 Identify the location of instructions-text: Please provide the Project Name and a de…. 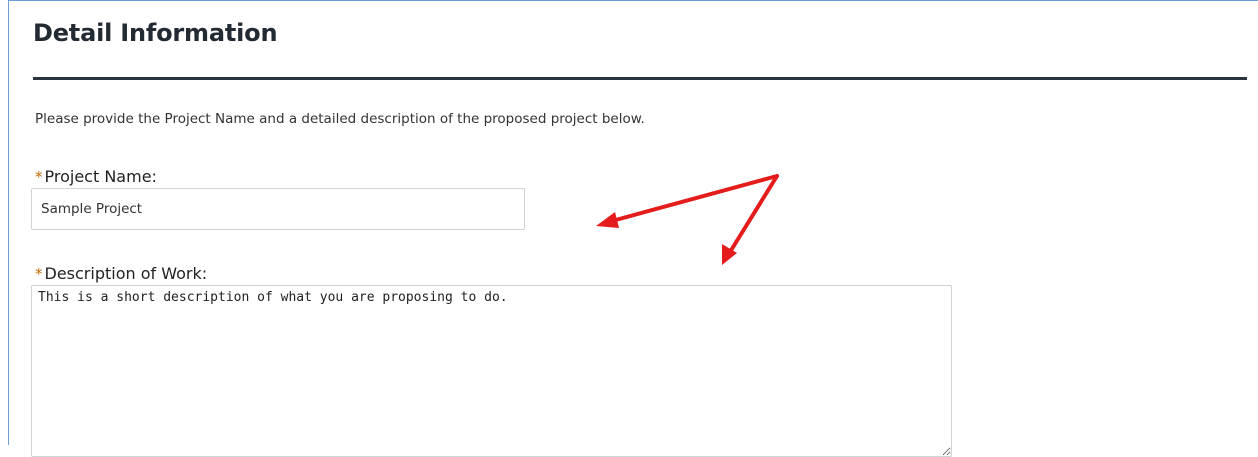
(340, 119).